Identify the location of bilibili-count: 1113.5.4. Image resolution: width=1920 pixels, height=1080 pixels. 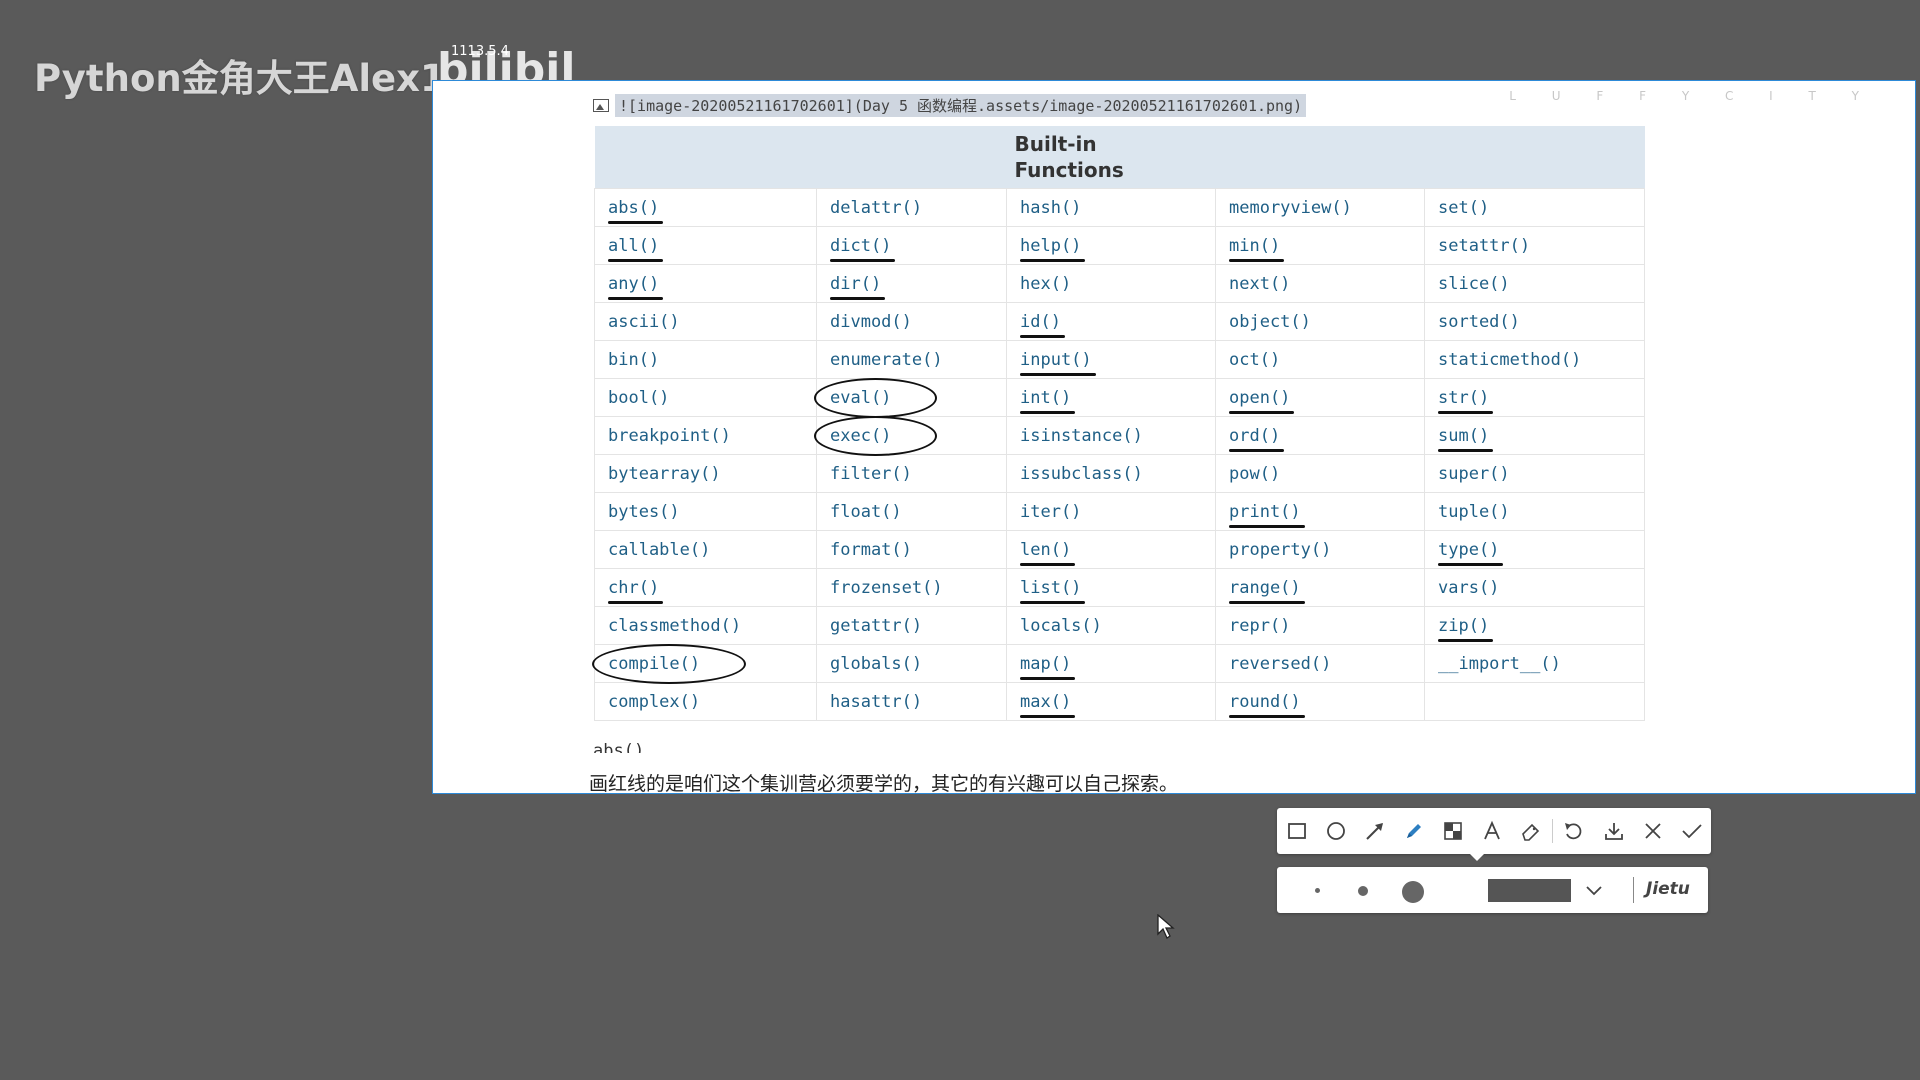
(480, 51).